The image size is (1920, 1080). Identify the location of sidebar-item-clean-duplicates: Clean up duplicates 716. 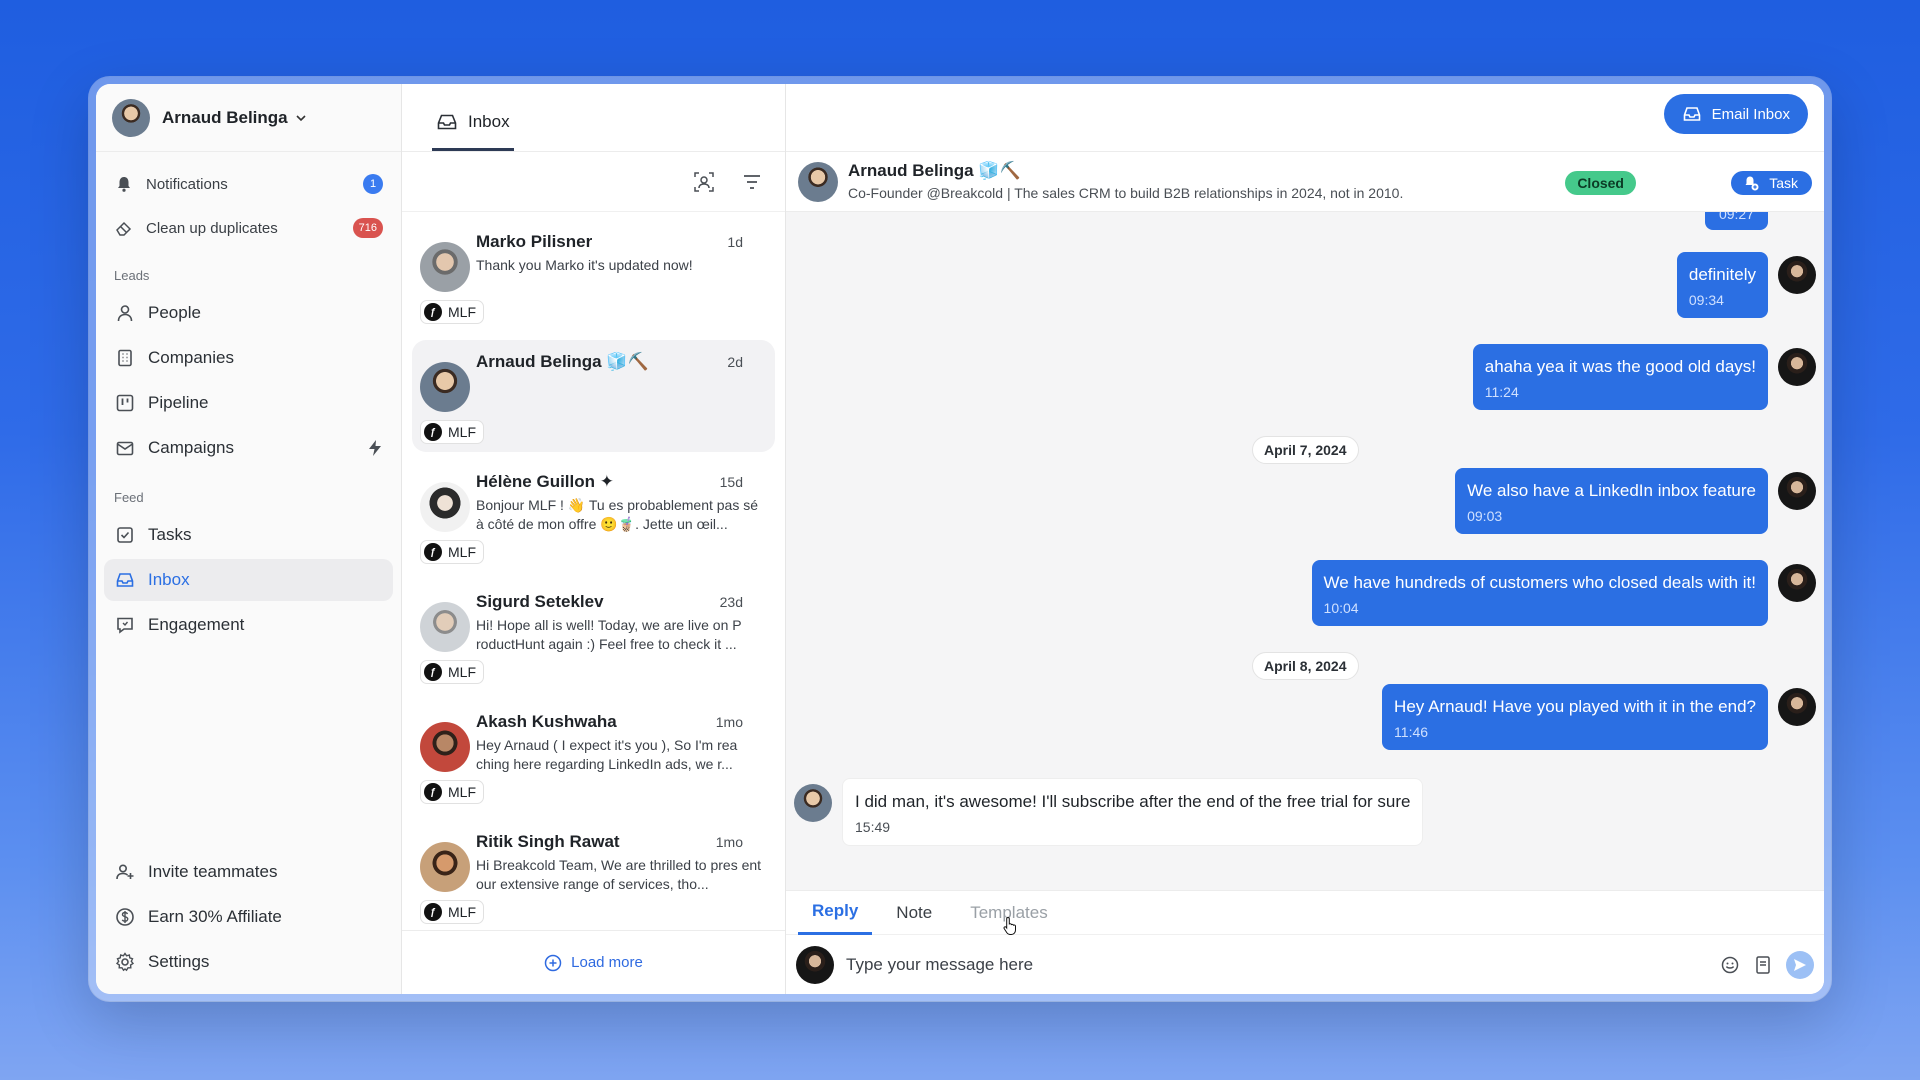
(248, 228).